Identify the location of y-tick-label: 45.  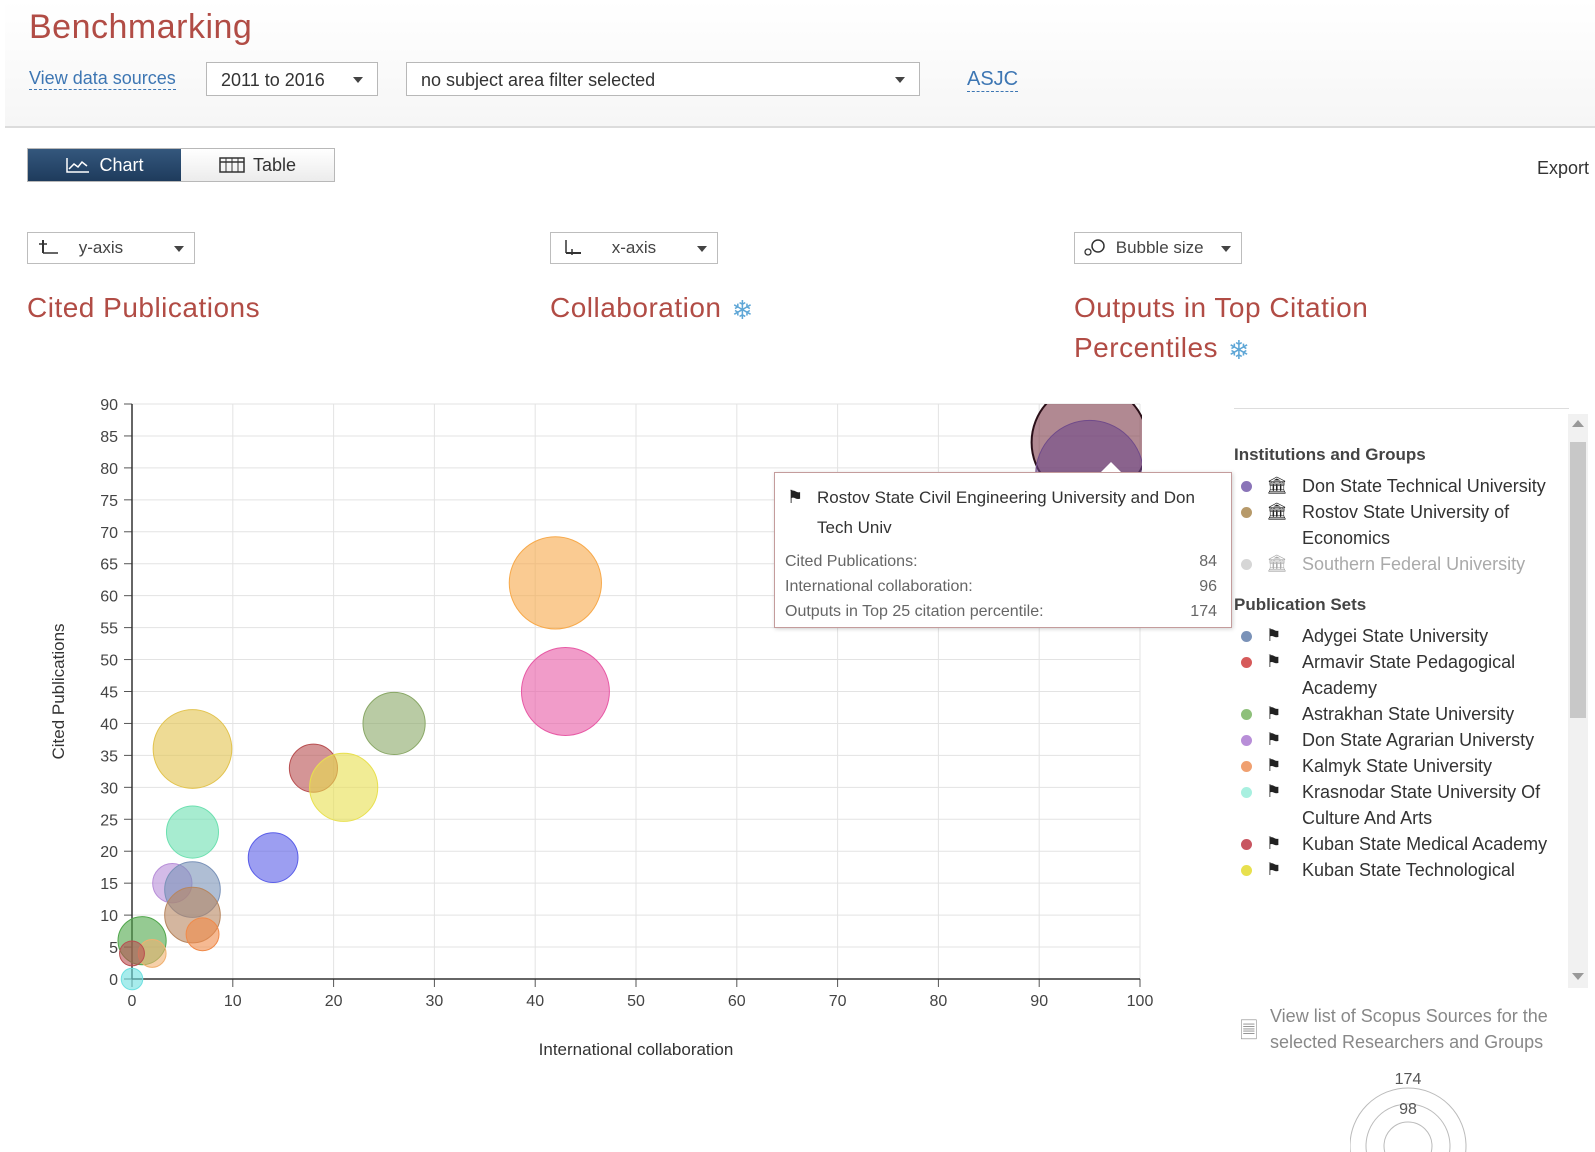
(109, 693).